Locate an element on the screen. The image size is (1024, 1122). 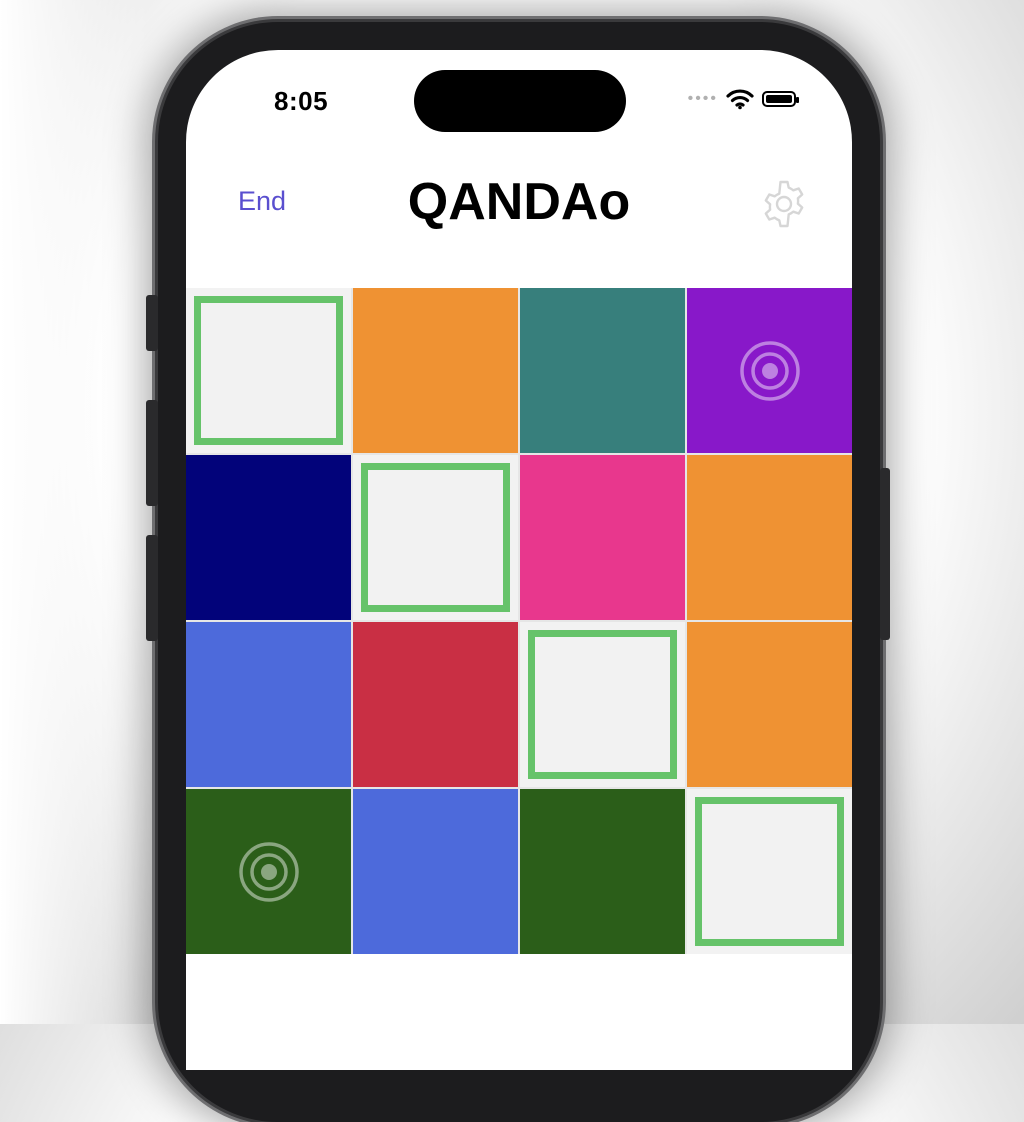
volume-up-button is located at coordinates (152, 453).